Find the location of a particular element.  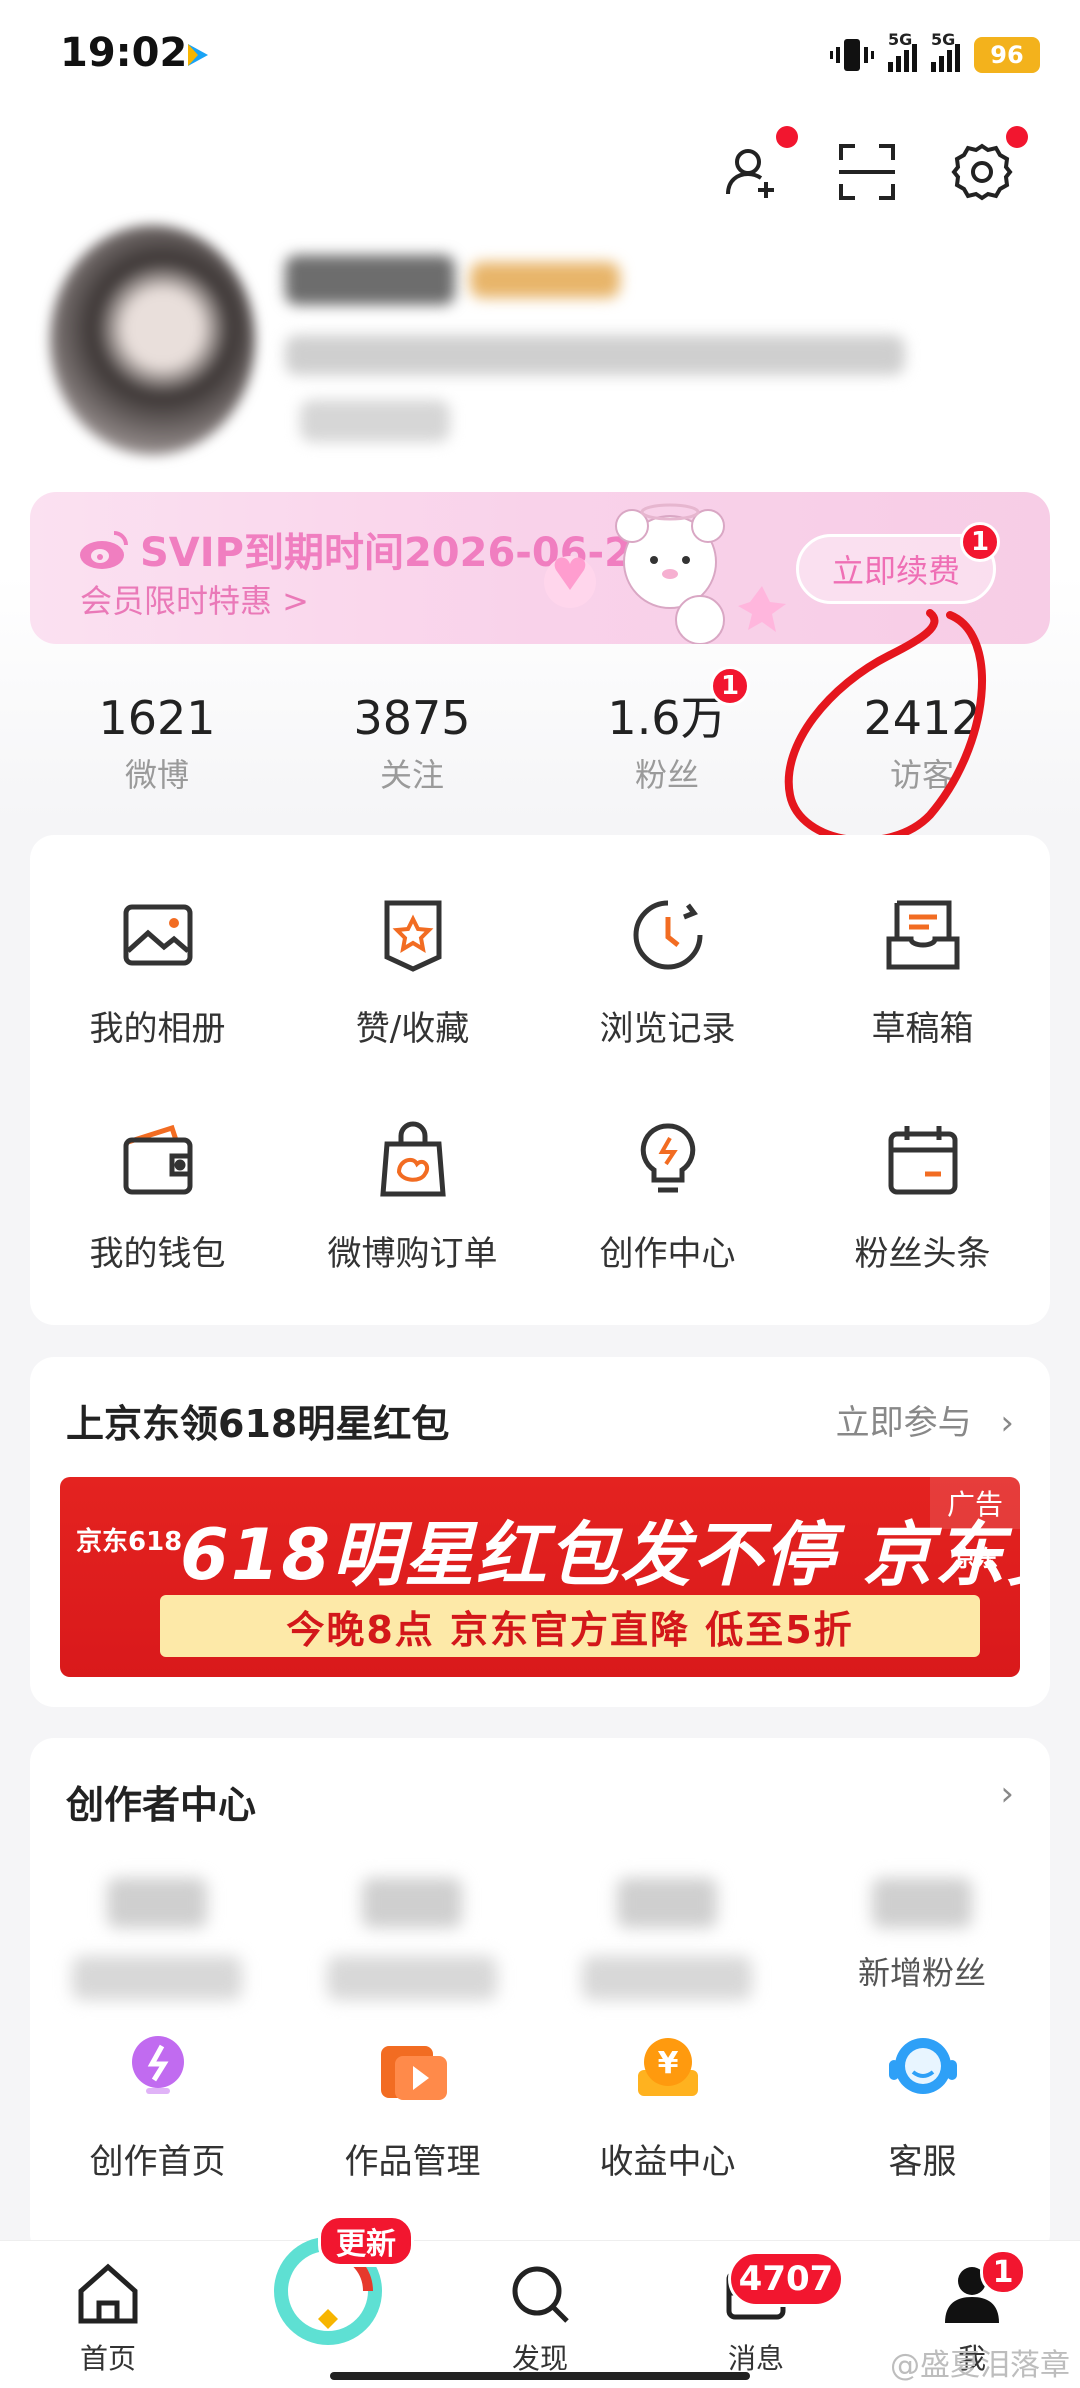

revenue-icon: ¥ is located at coordinates (667, 2067).